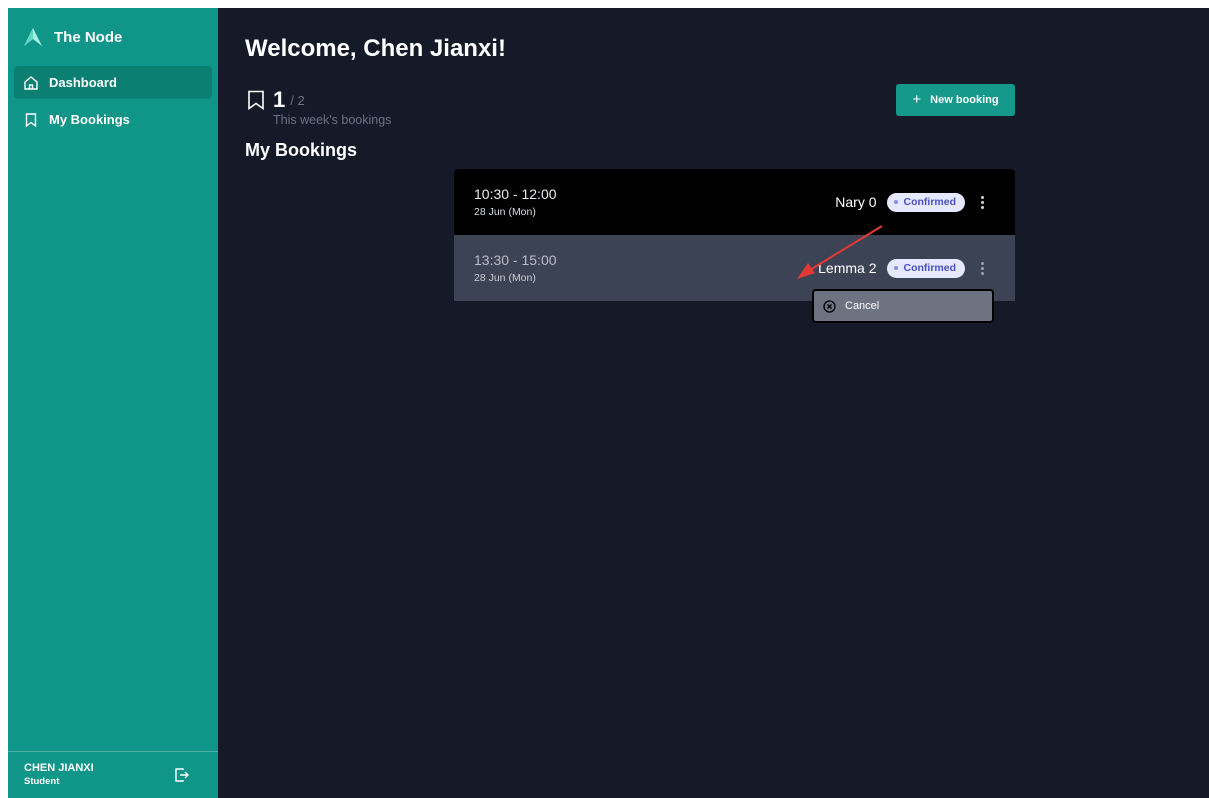 This screenshot has height=798, width=1209. What do you see at coordinates (515, 194) in the screenshot?
I see `booking-time: 10:30 - 12:00` at bounding box center [515, 194].